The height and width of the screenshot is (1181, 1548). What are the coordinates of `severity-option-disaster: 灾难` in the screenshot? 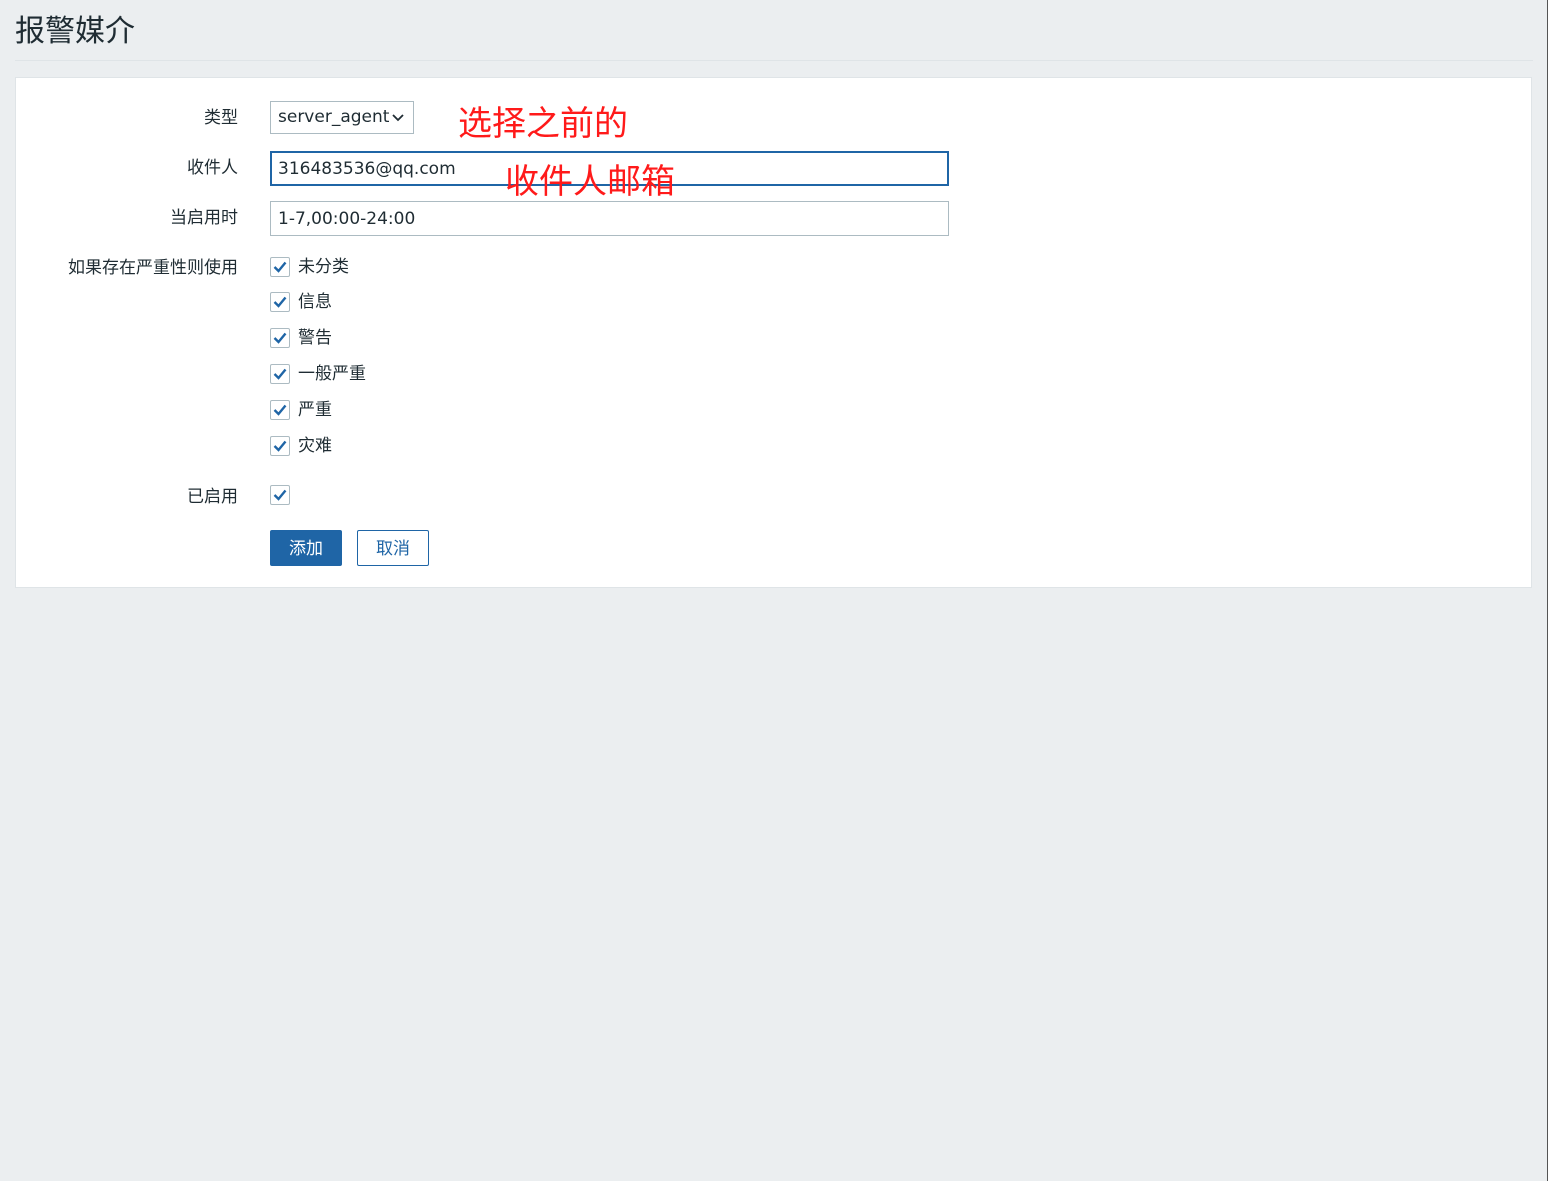 It's located at (301, 446).